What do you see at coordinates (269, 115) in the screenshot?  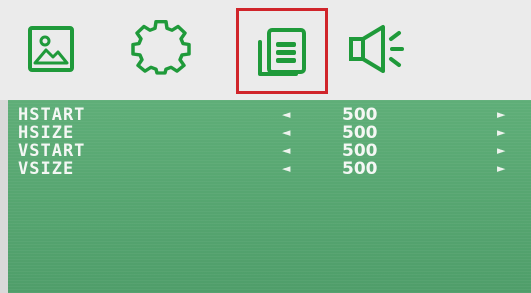 I see `menu-row-hstart: HSTART ◄ 500 ►` at bounding box center [269, 115].